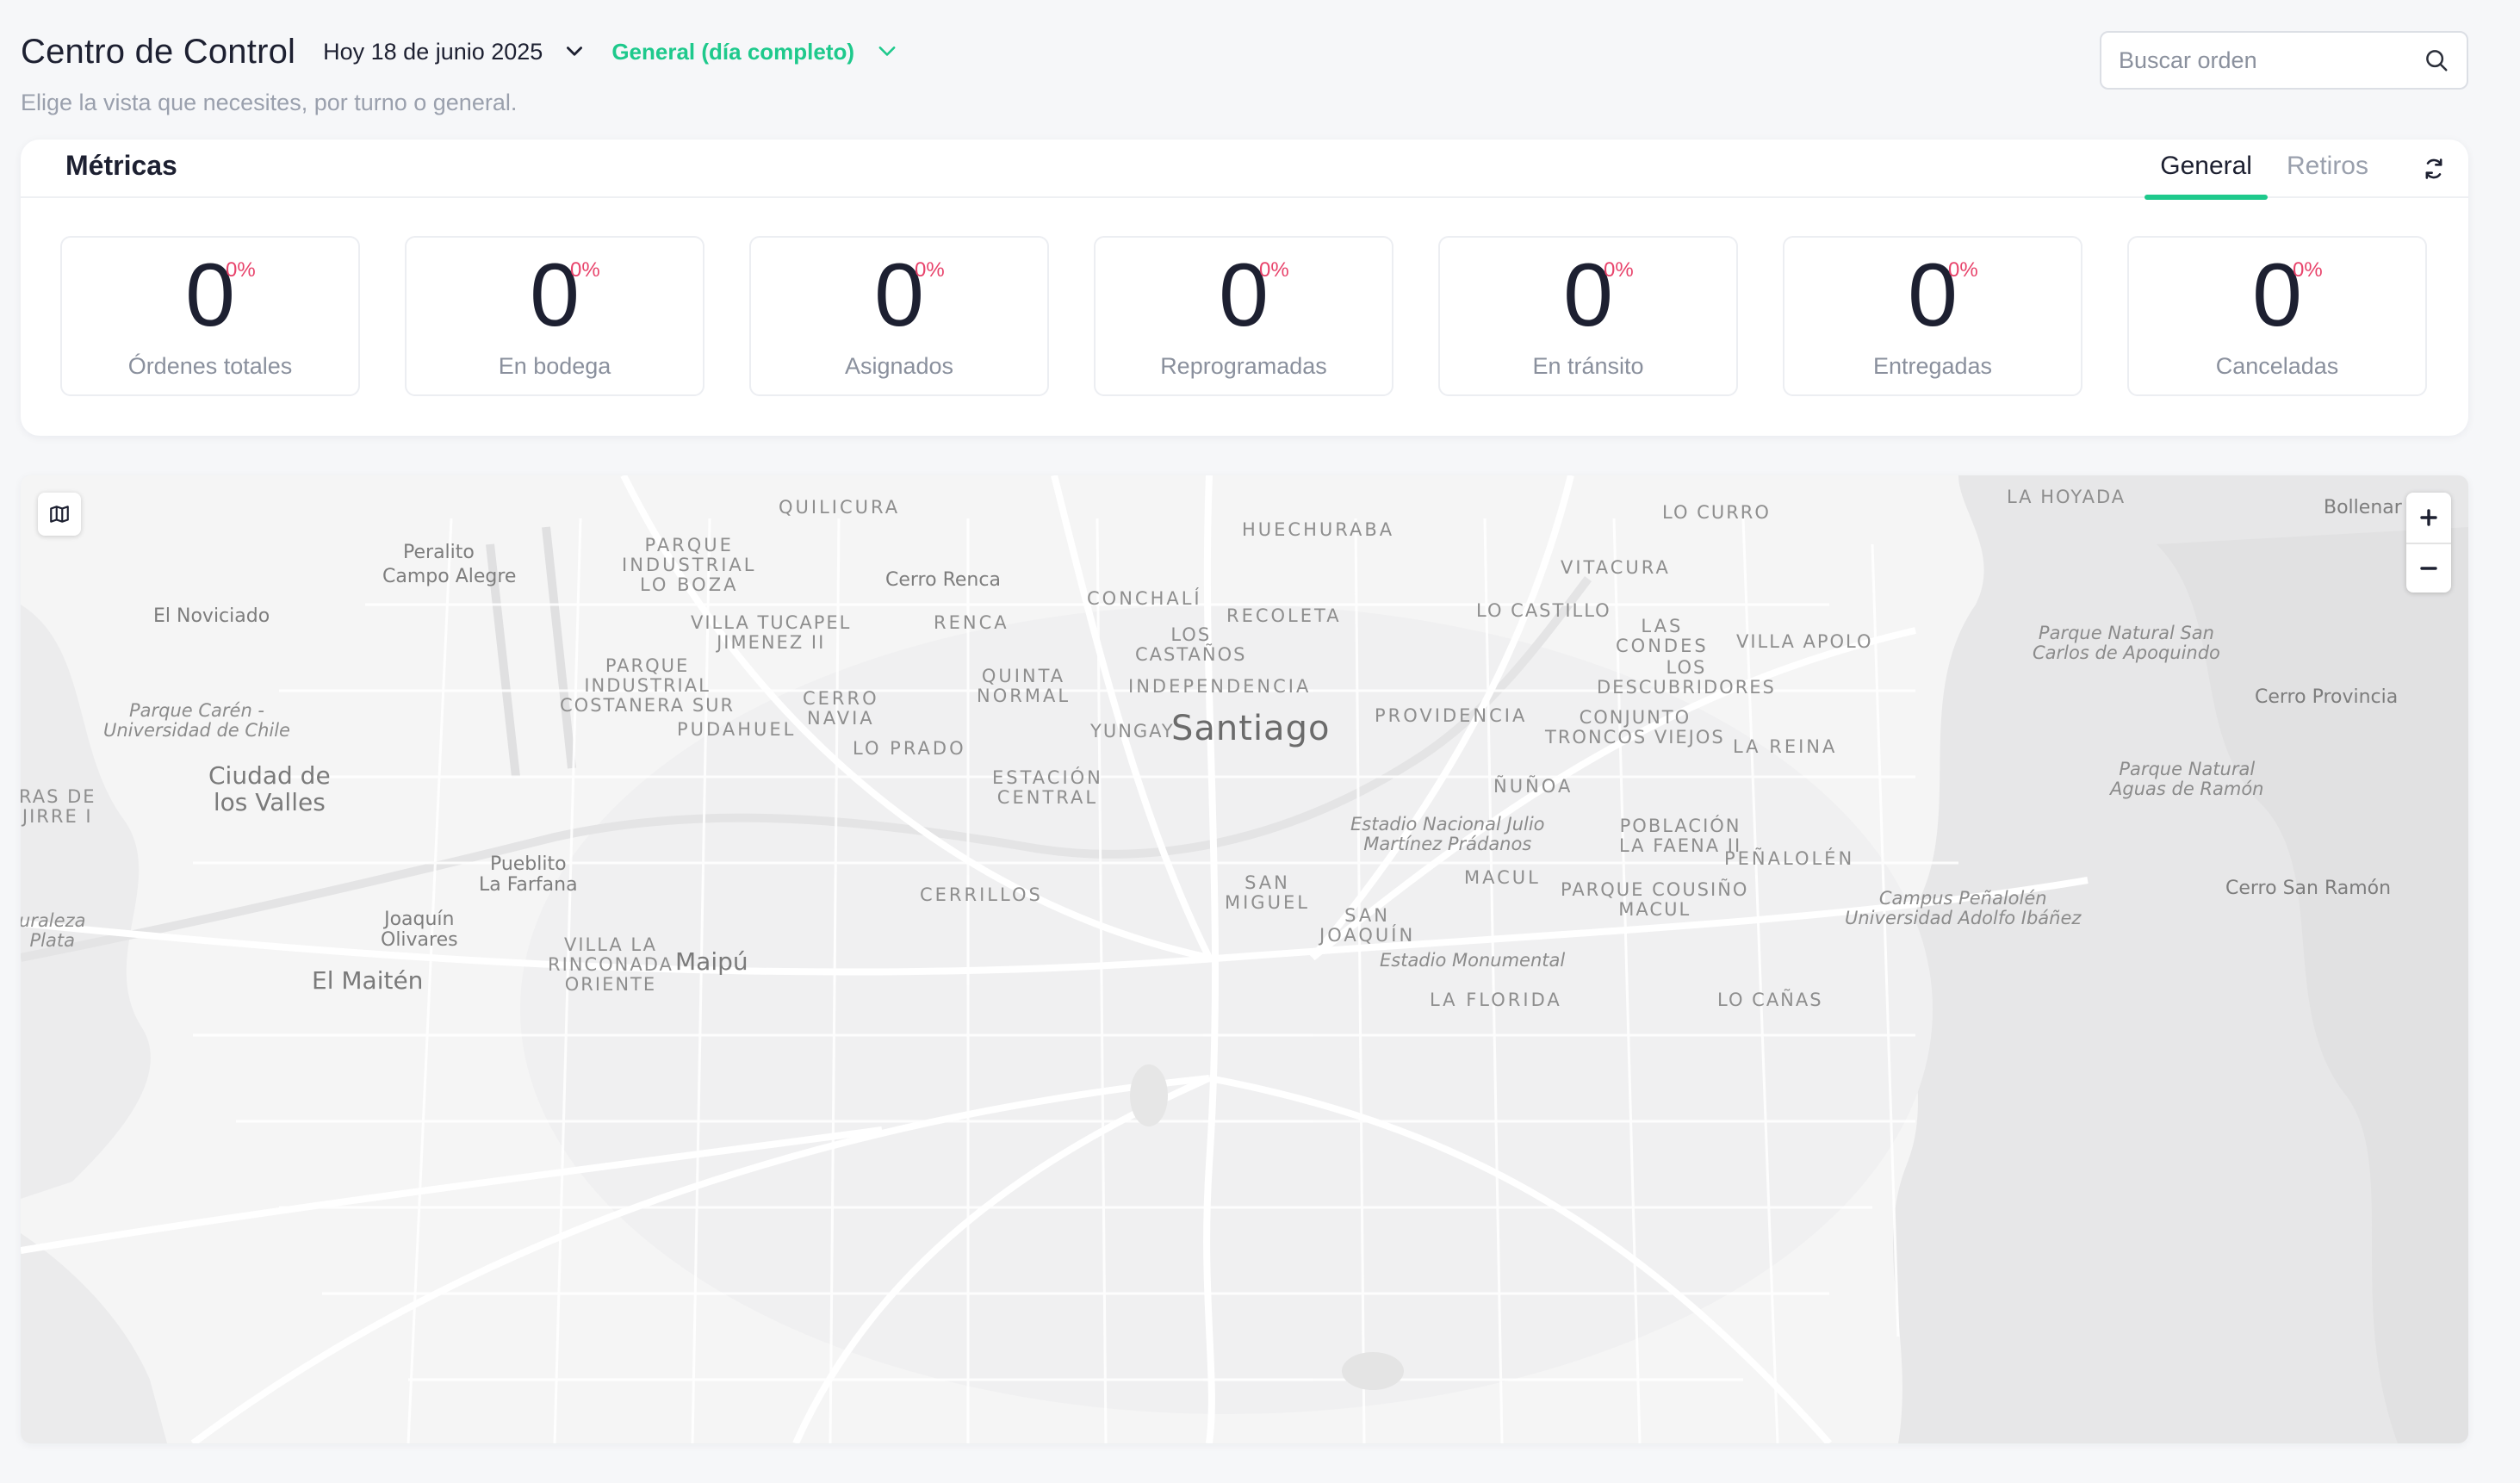  What do you see at coordinates (1786, 746) in the screenshot?
I see `map-label: LA REINA` at bounding box center [1786, 746].